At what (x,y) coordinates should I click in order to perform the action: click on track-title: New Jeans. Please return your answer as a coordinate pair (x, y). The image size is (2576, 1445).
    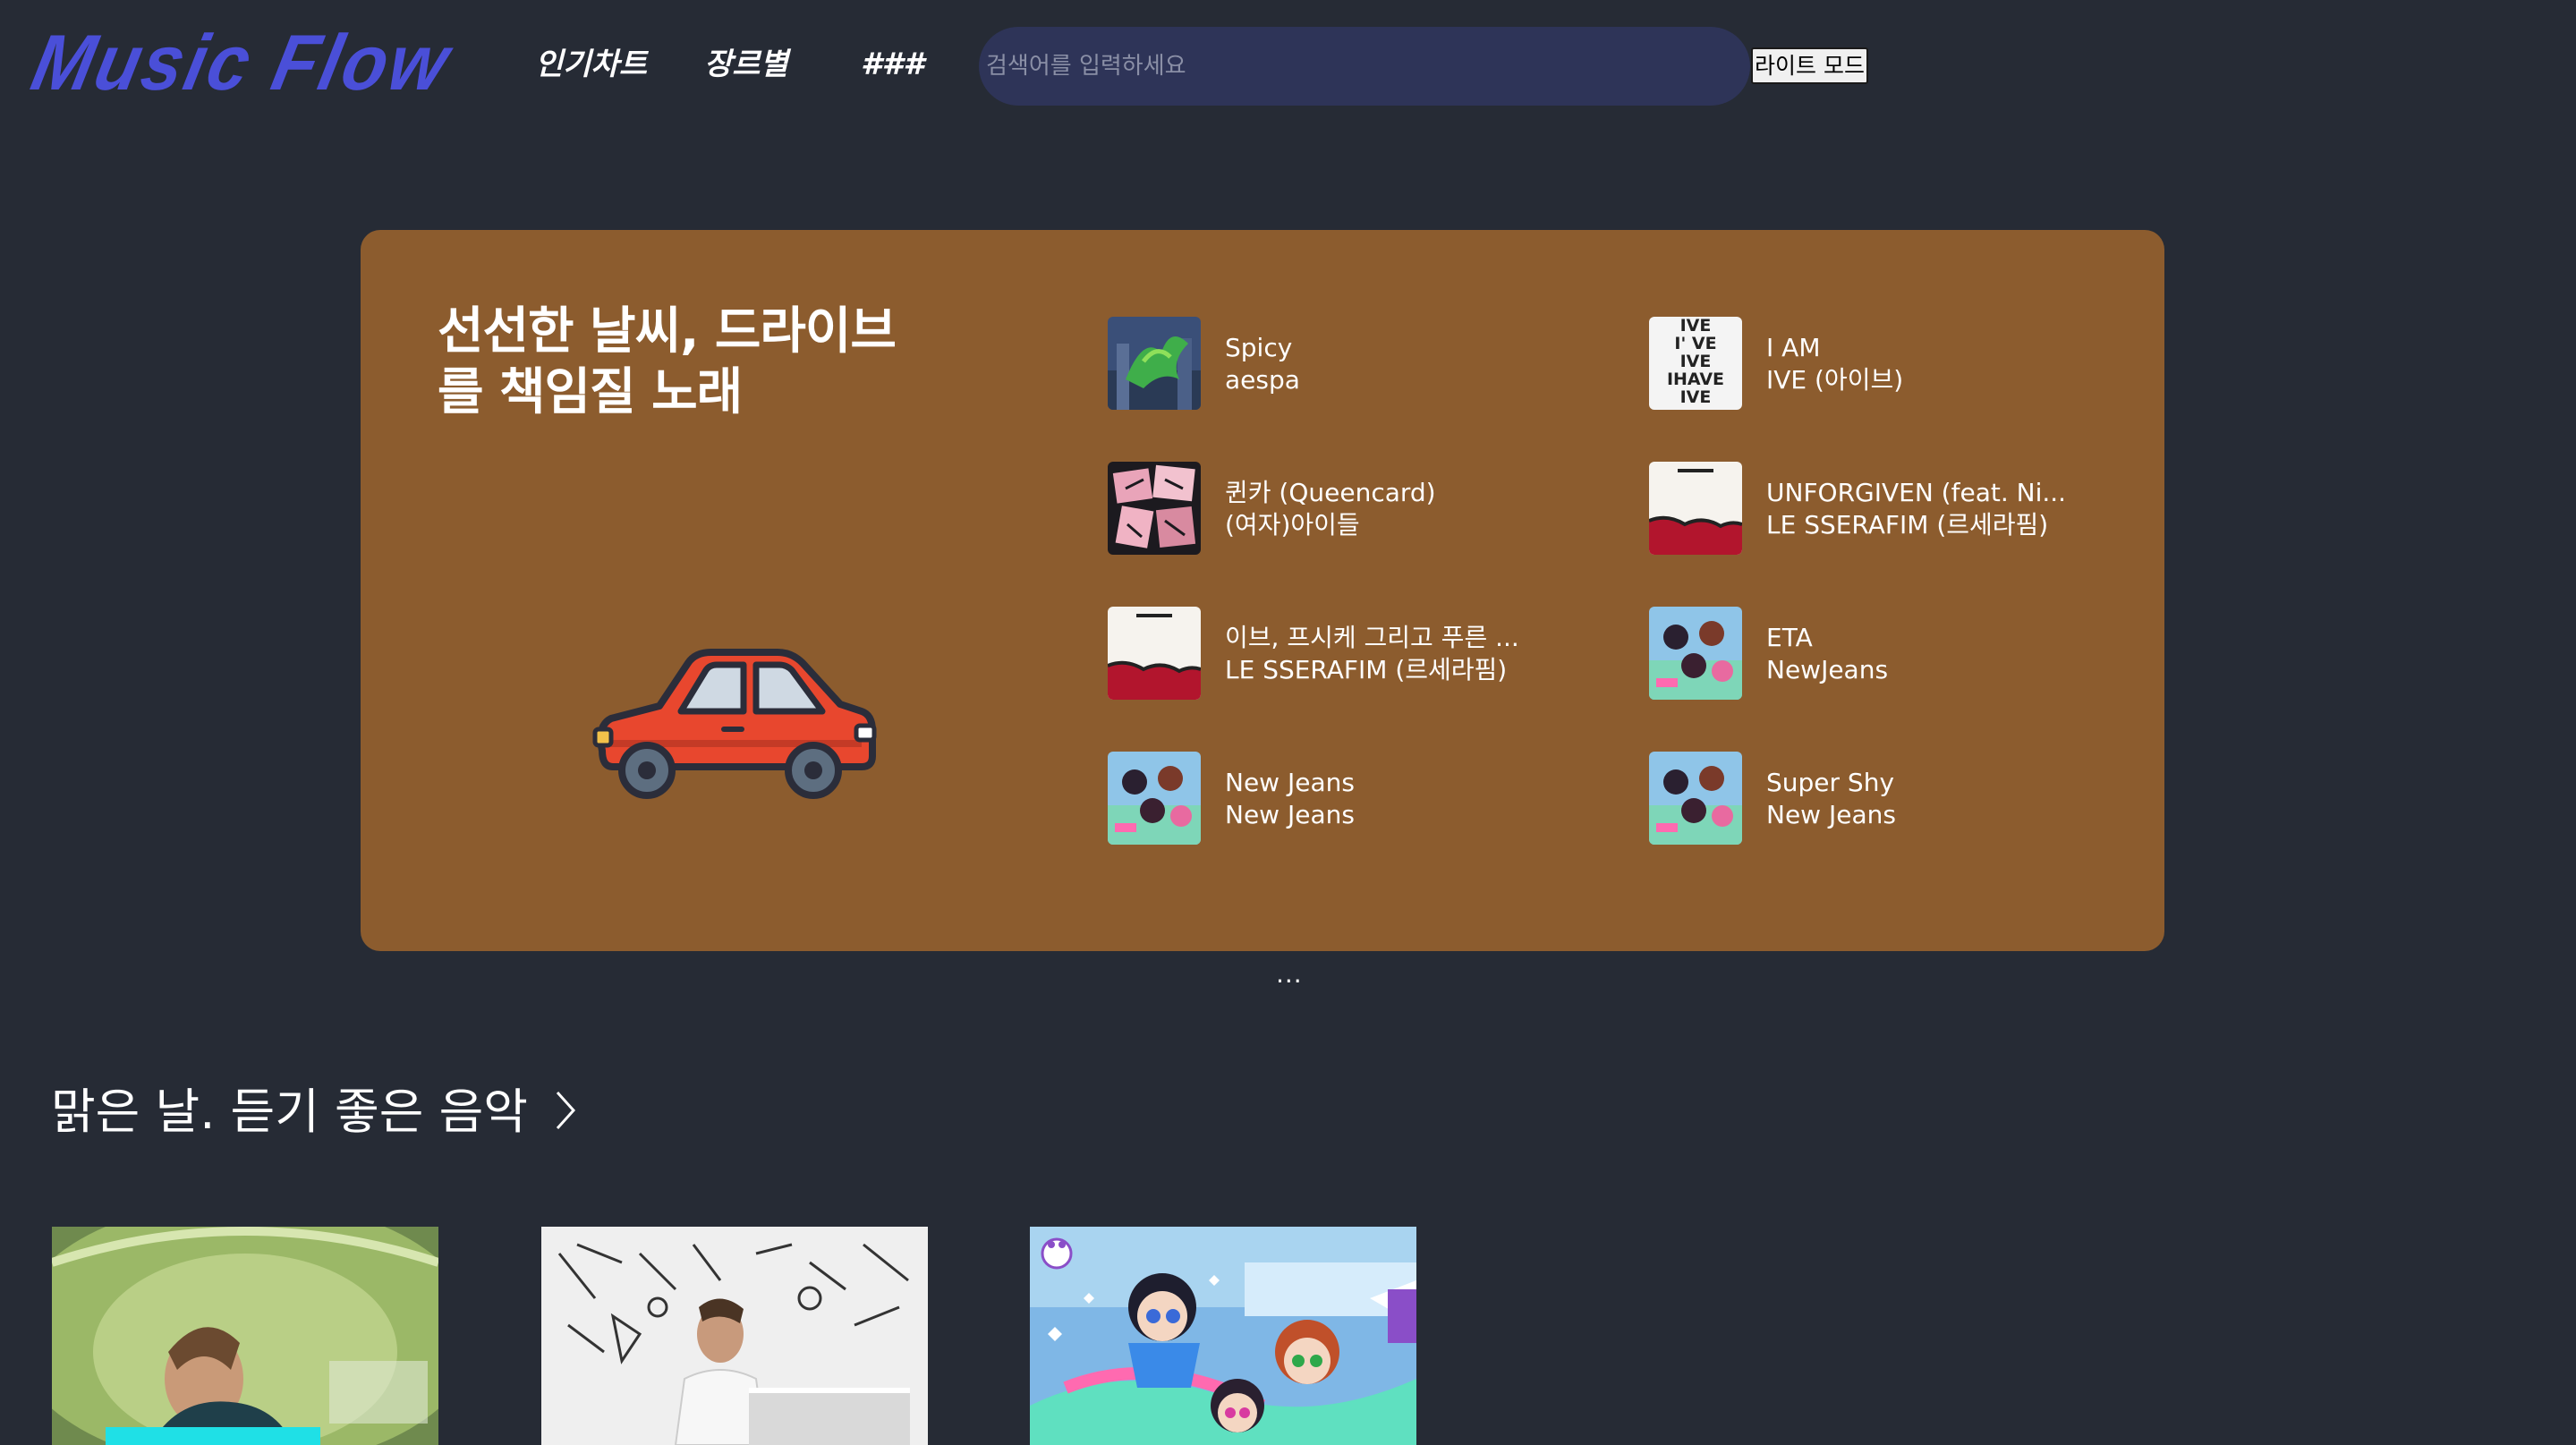
    Looking at the image, I should click on (1290, 783).